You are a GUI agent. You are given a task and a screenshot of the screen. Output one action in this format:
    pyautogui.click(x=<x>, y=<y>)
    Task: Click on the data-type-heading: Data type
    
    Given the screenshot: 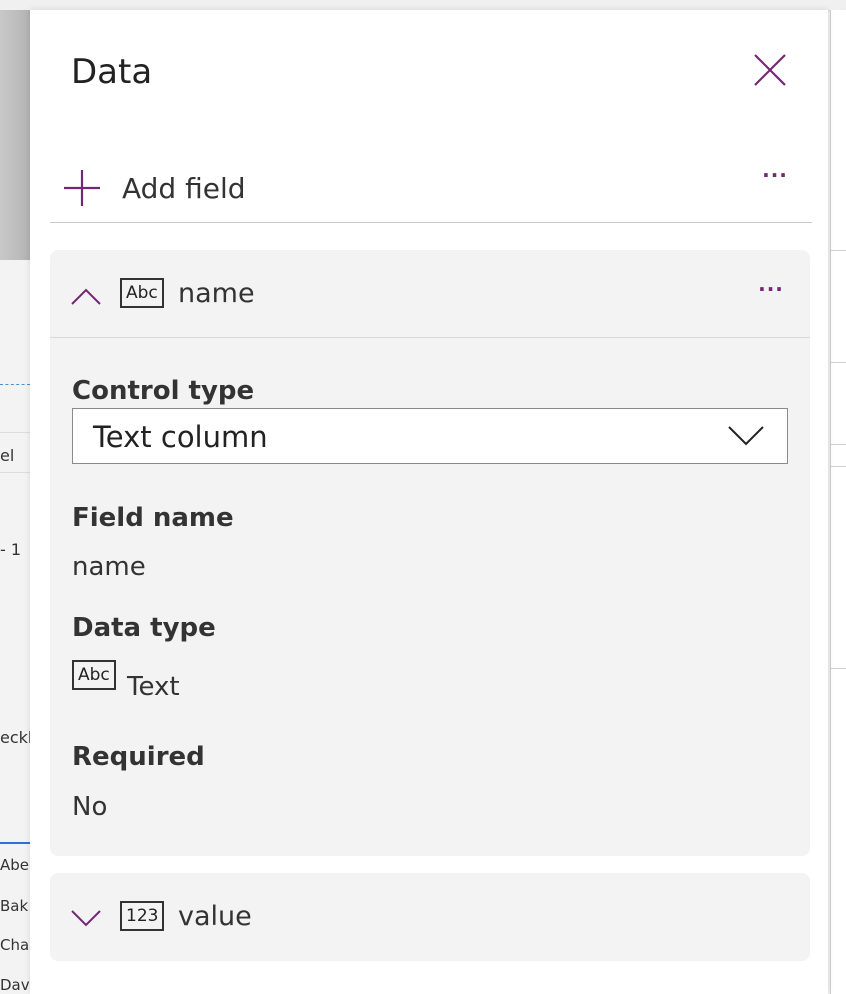 What is the action you would take?
    pyautogui.click(x=144, y=628)
    